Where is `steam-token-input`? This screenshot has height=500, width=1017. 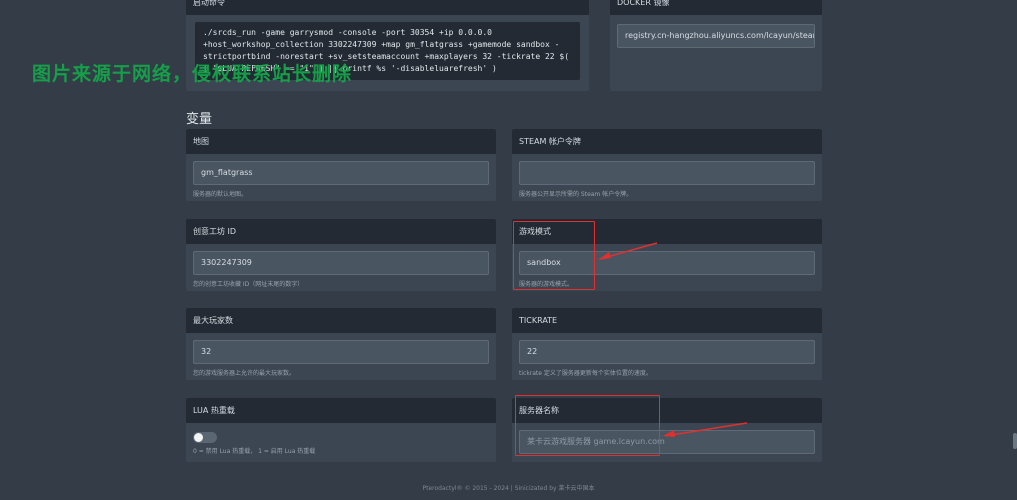
steam-token-input is located at coordinates (667, 172).